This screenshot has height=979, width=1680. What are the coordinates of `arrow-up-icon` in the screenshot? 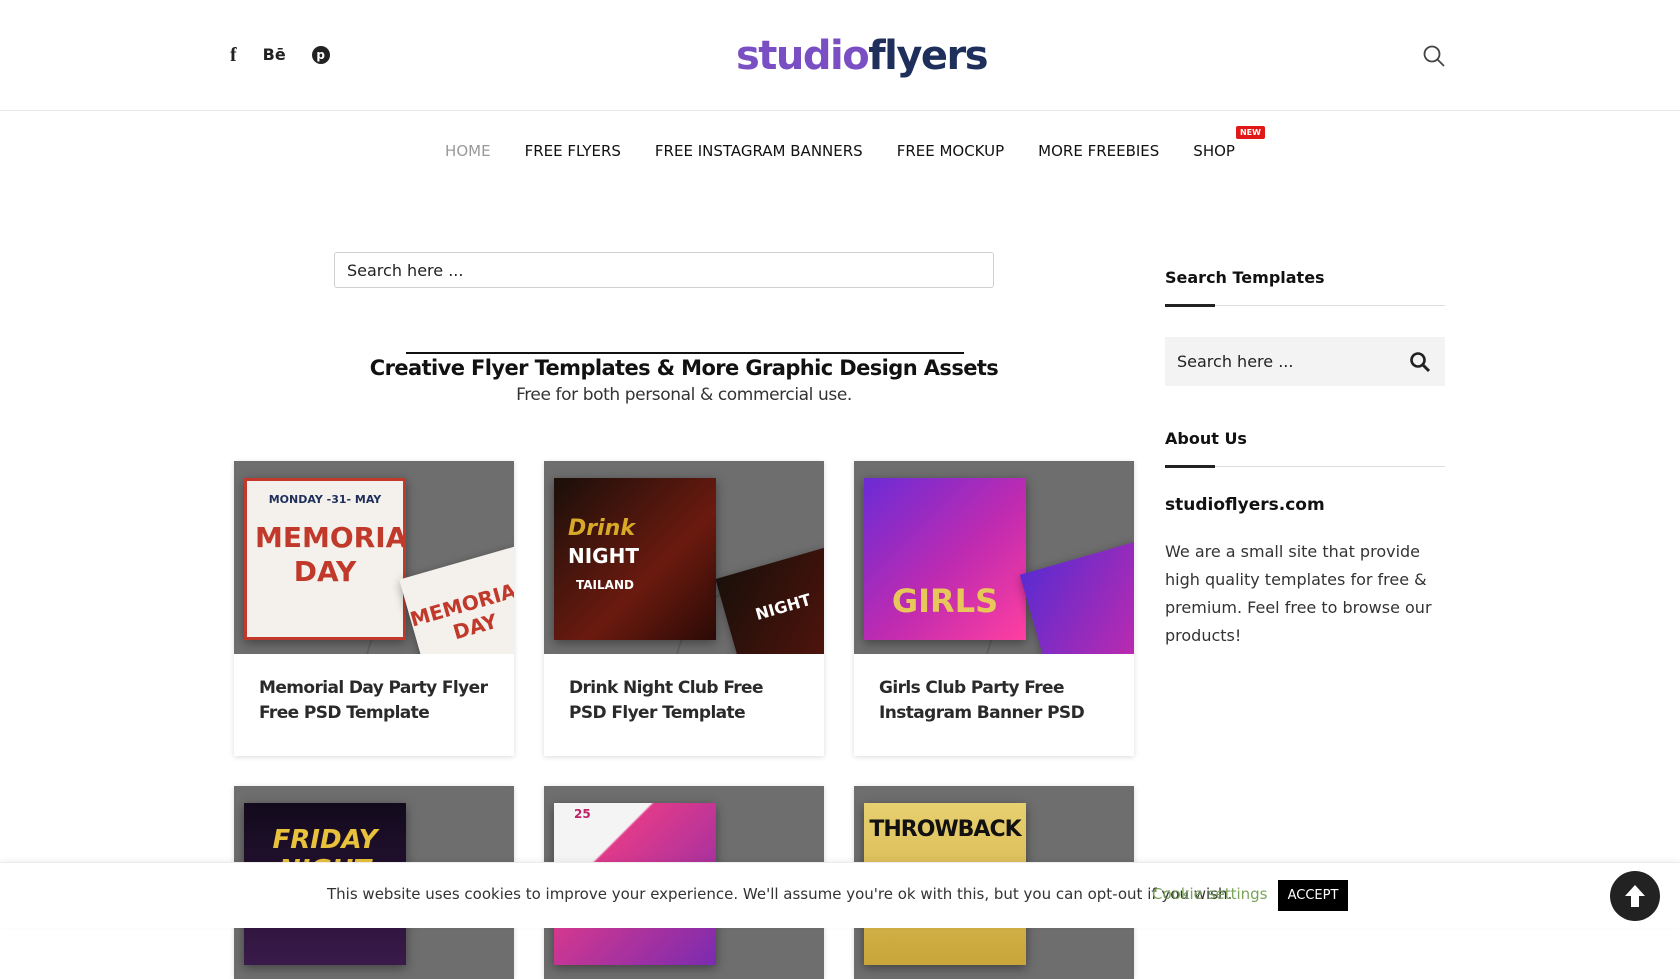 It's located at (1635, 896).